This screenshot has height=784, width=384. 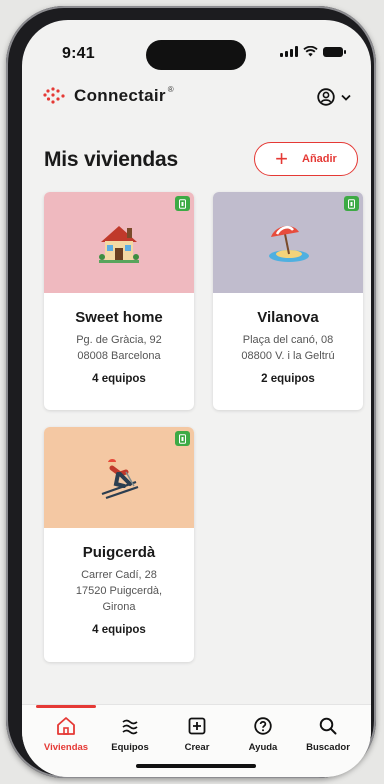 I want to click on plus-icon: +, so click(x=281, y=158).